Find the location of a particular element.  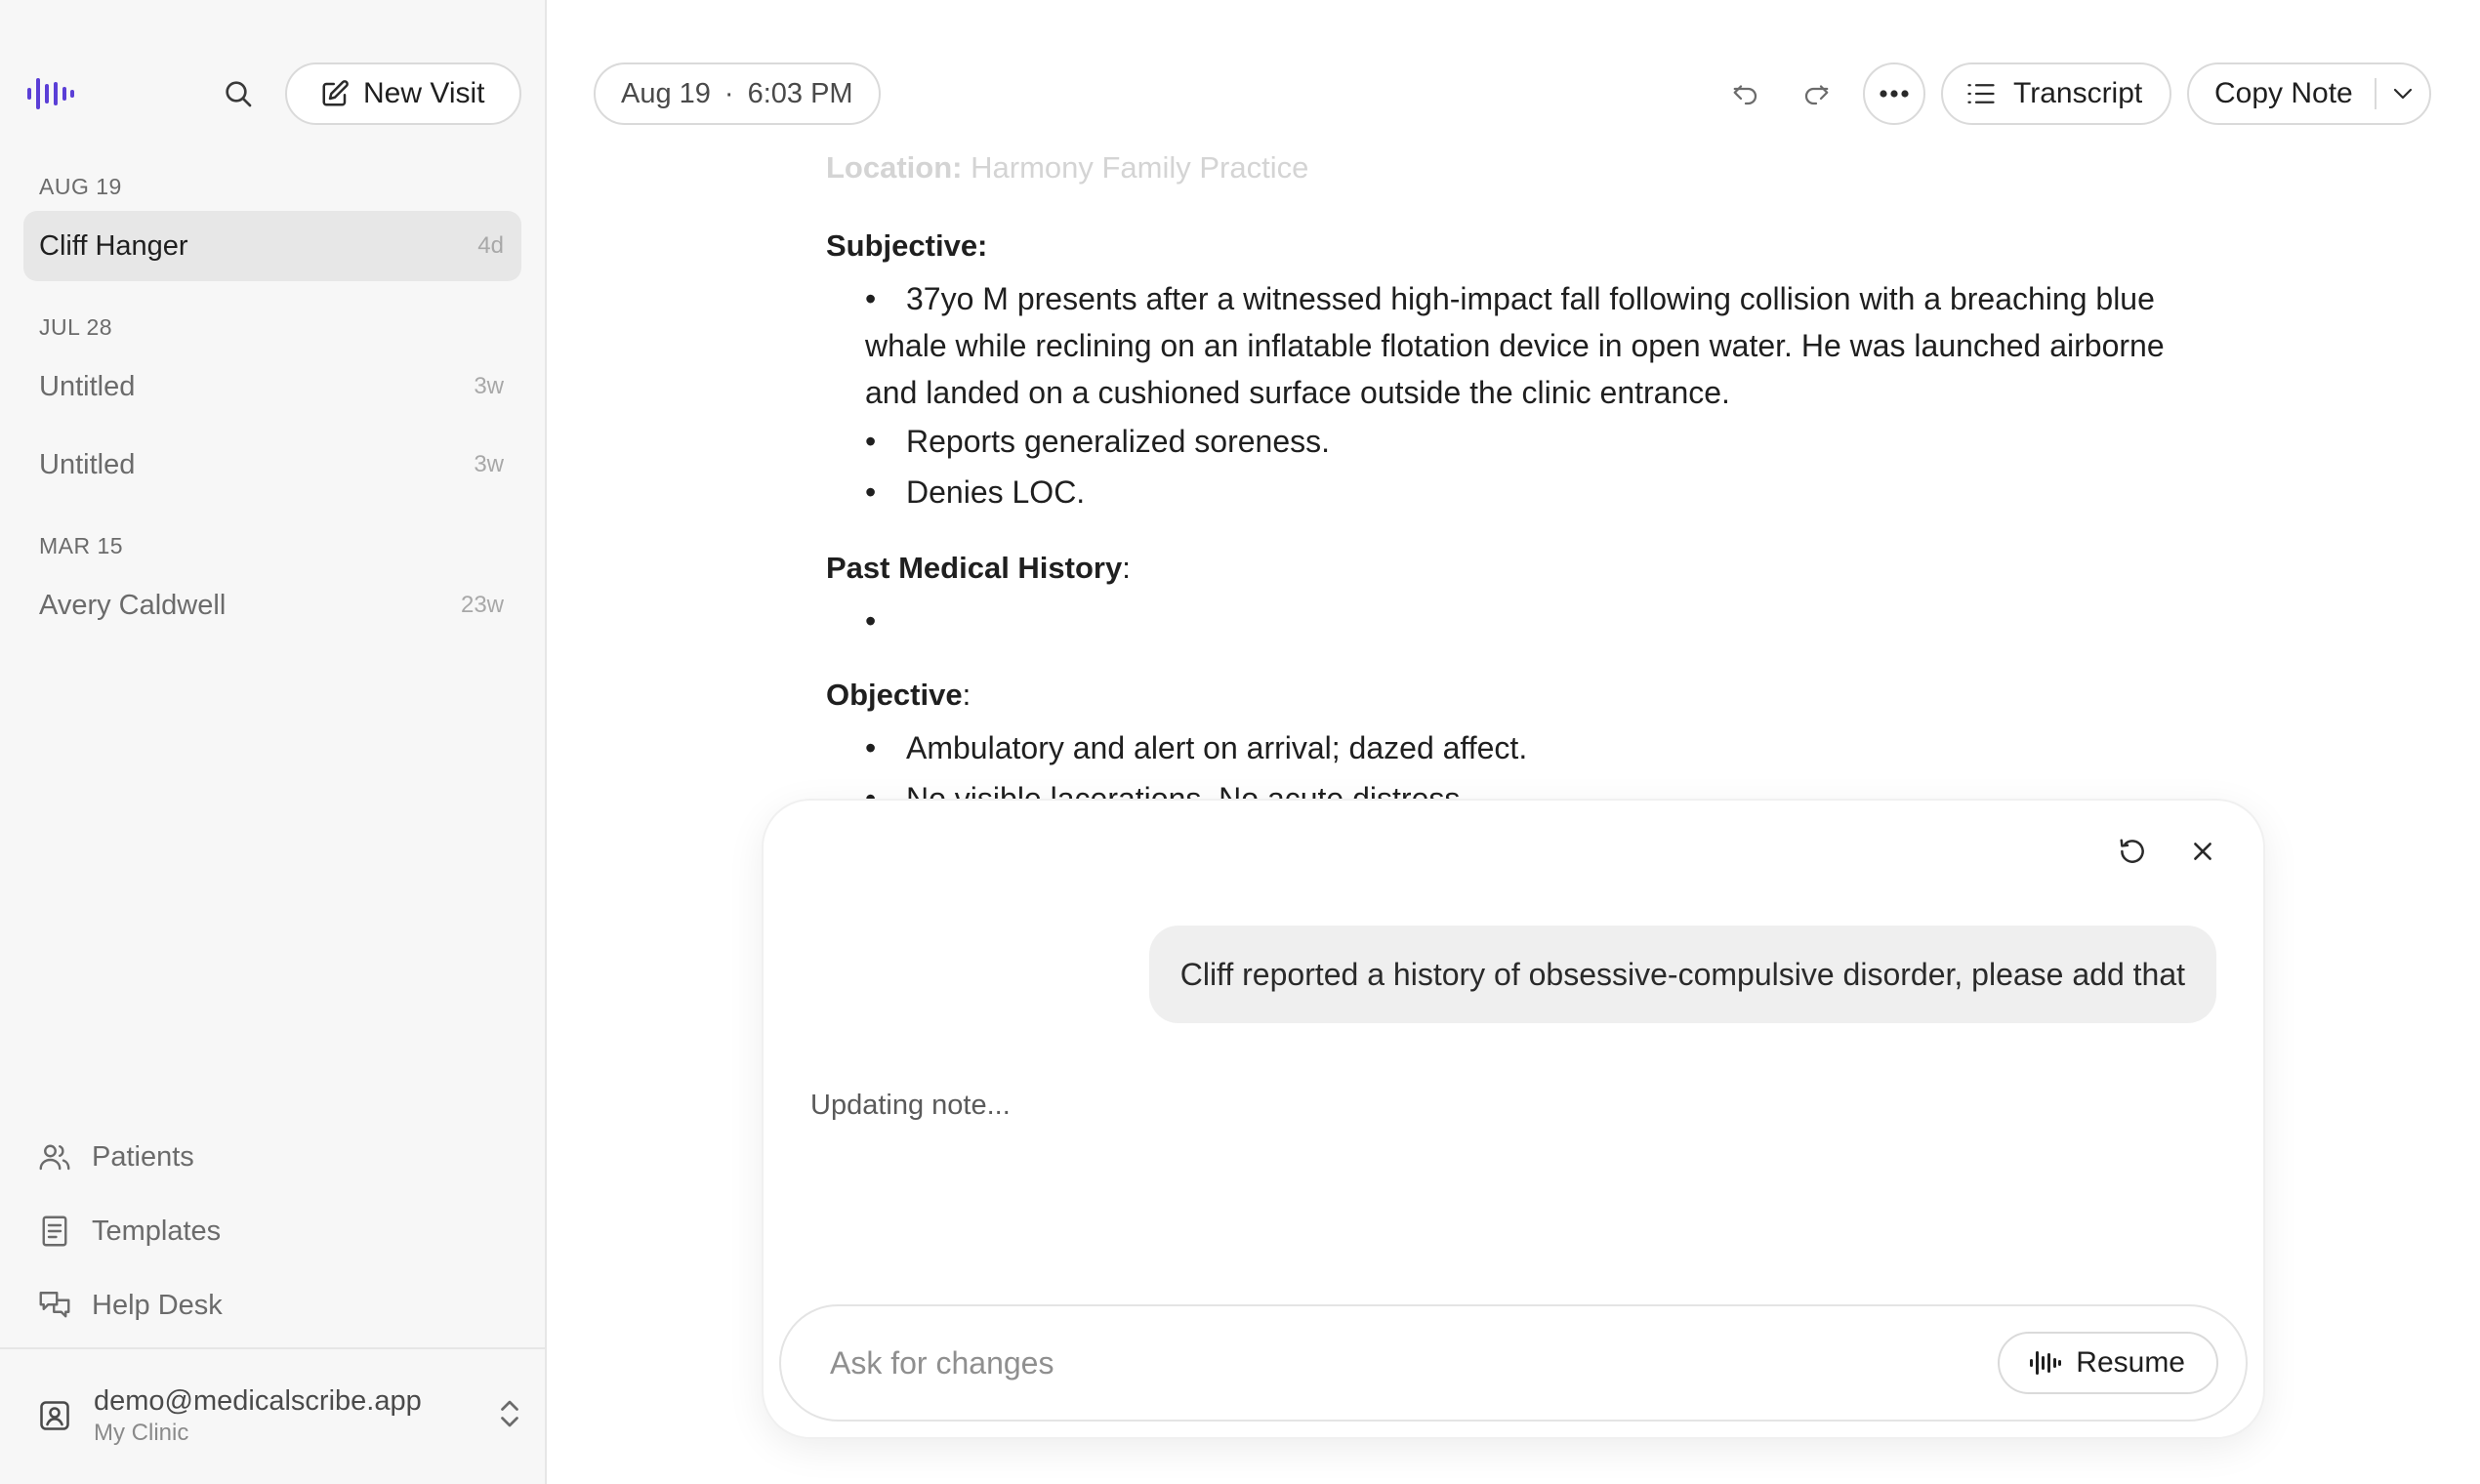

note-bullet: • Denies LOC. is located at coordinates (1529, 492).